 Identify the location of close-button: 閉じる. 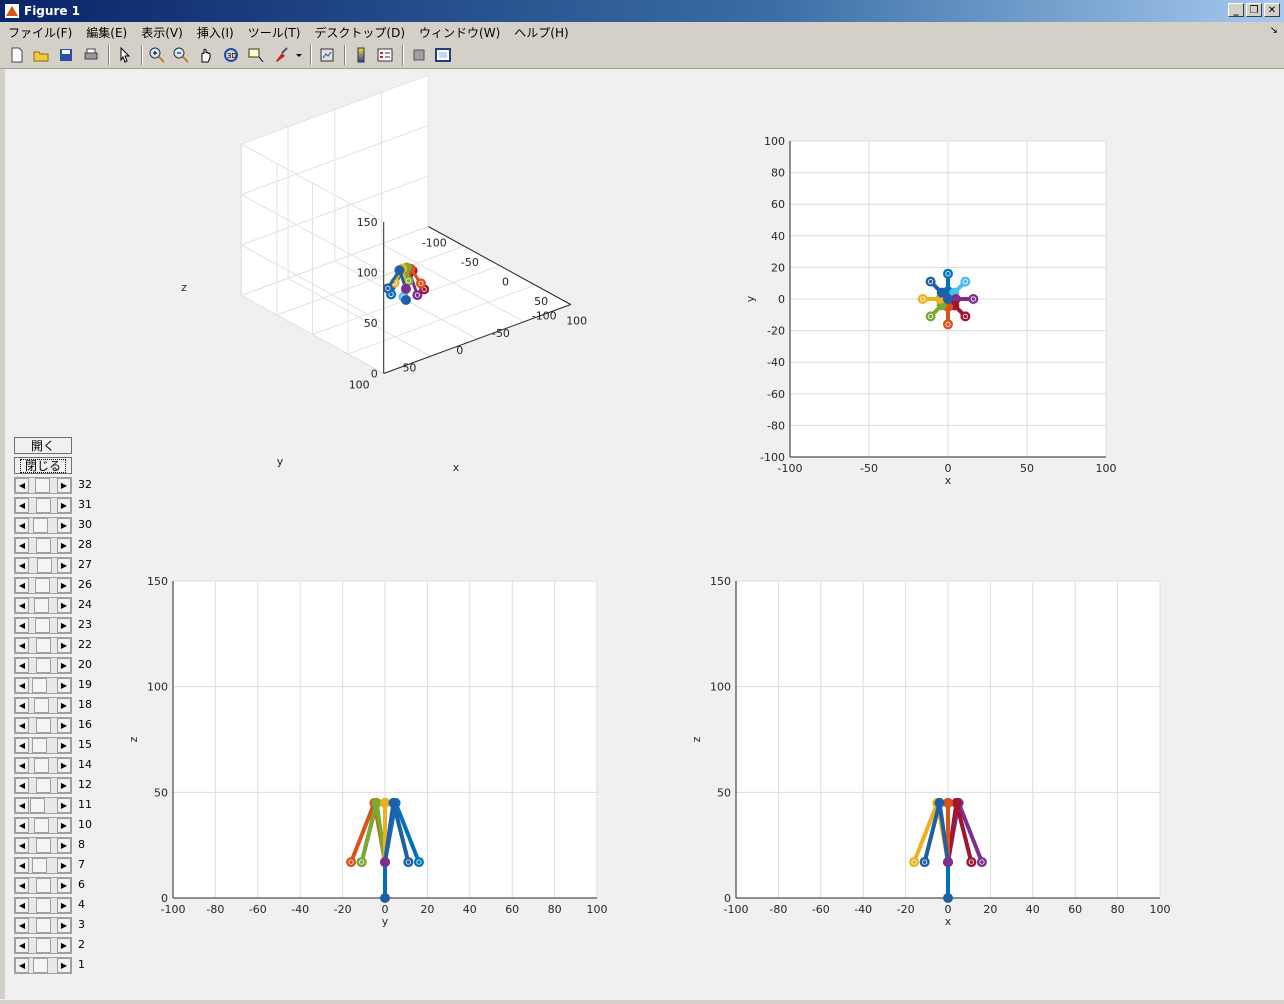
(43, 465).